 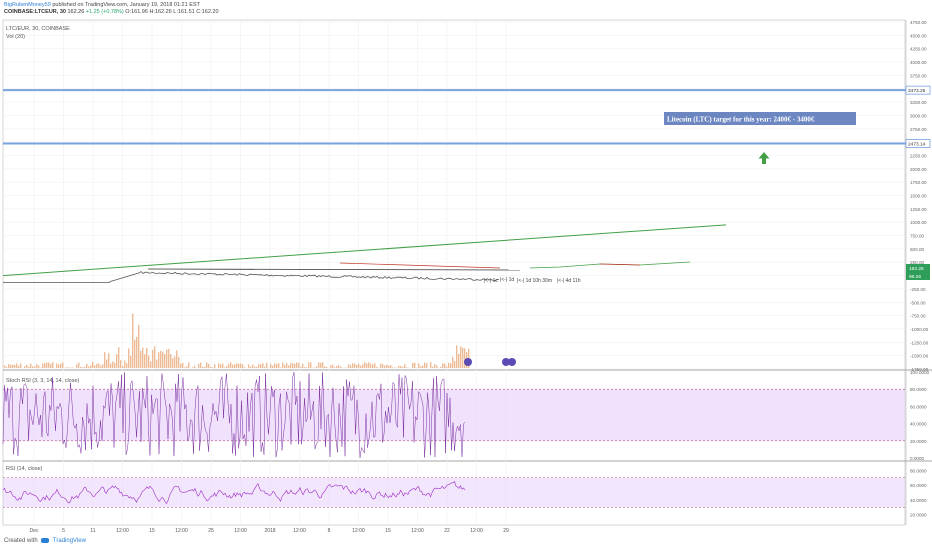 I want to click on event-marker-icon, so click(x=512, y=362).